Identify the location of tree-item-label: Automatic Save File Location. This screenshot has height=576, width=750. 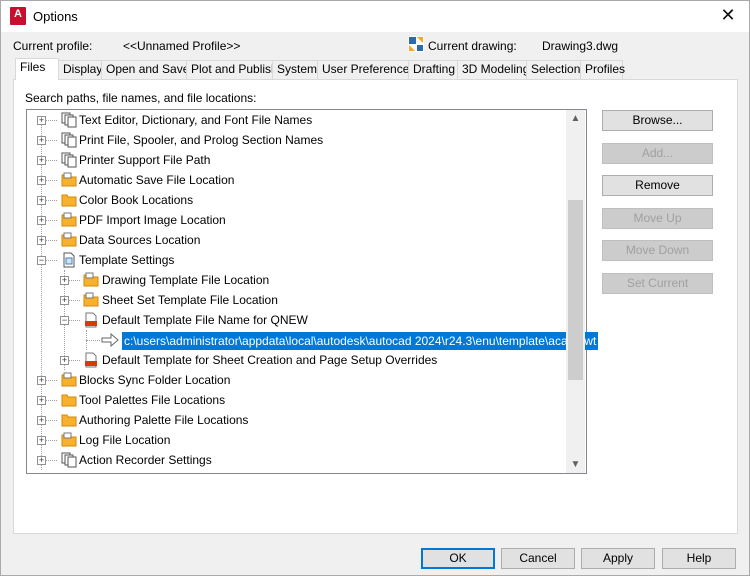
(157, 180).